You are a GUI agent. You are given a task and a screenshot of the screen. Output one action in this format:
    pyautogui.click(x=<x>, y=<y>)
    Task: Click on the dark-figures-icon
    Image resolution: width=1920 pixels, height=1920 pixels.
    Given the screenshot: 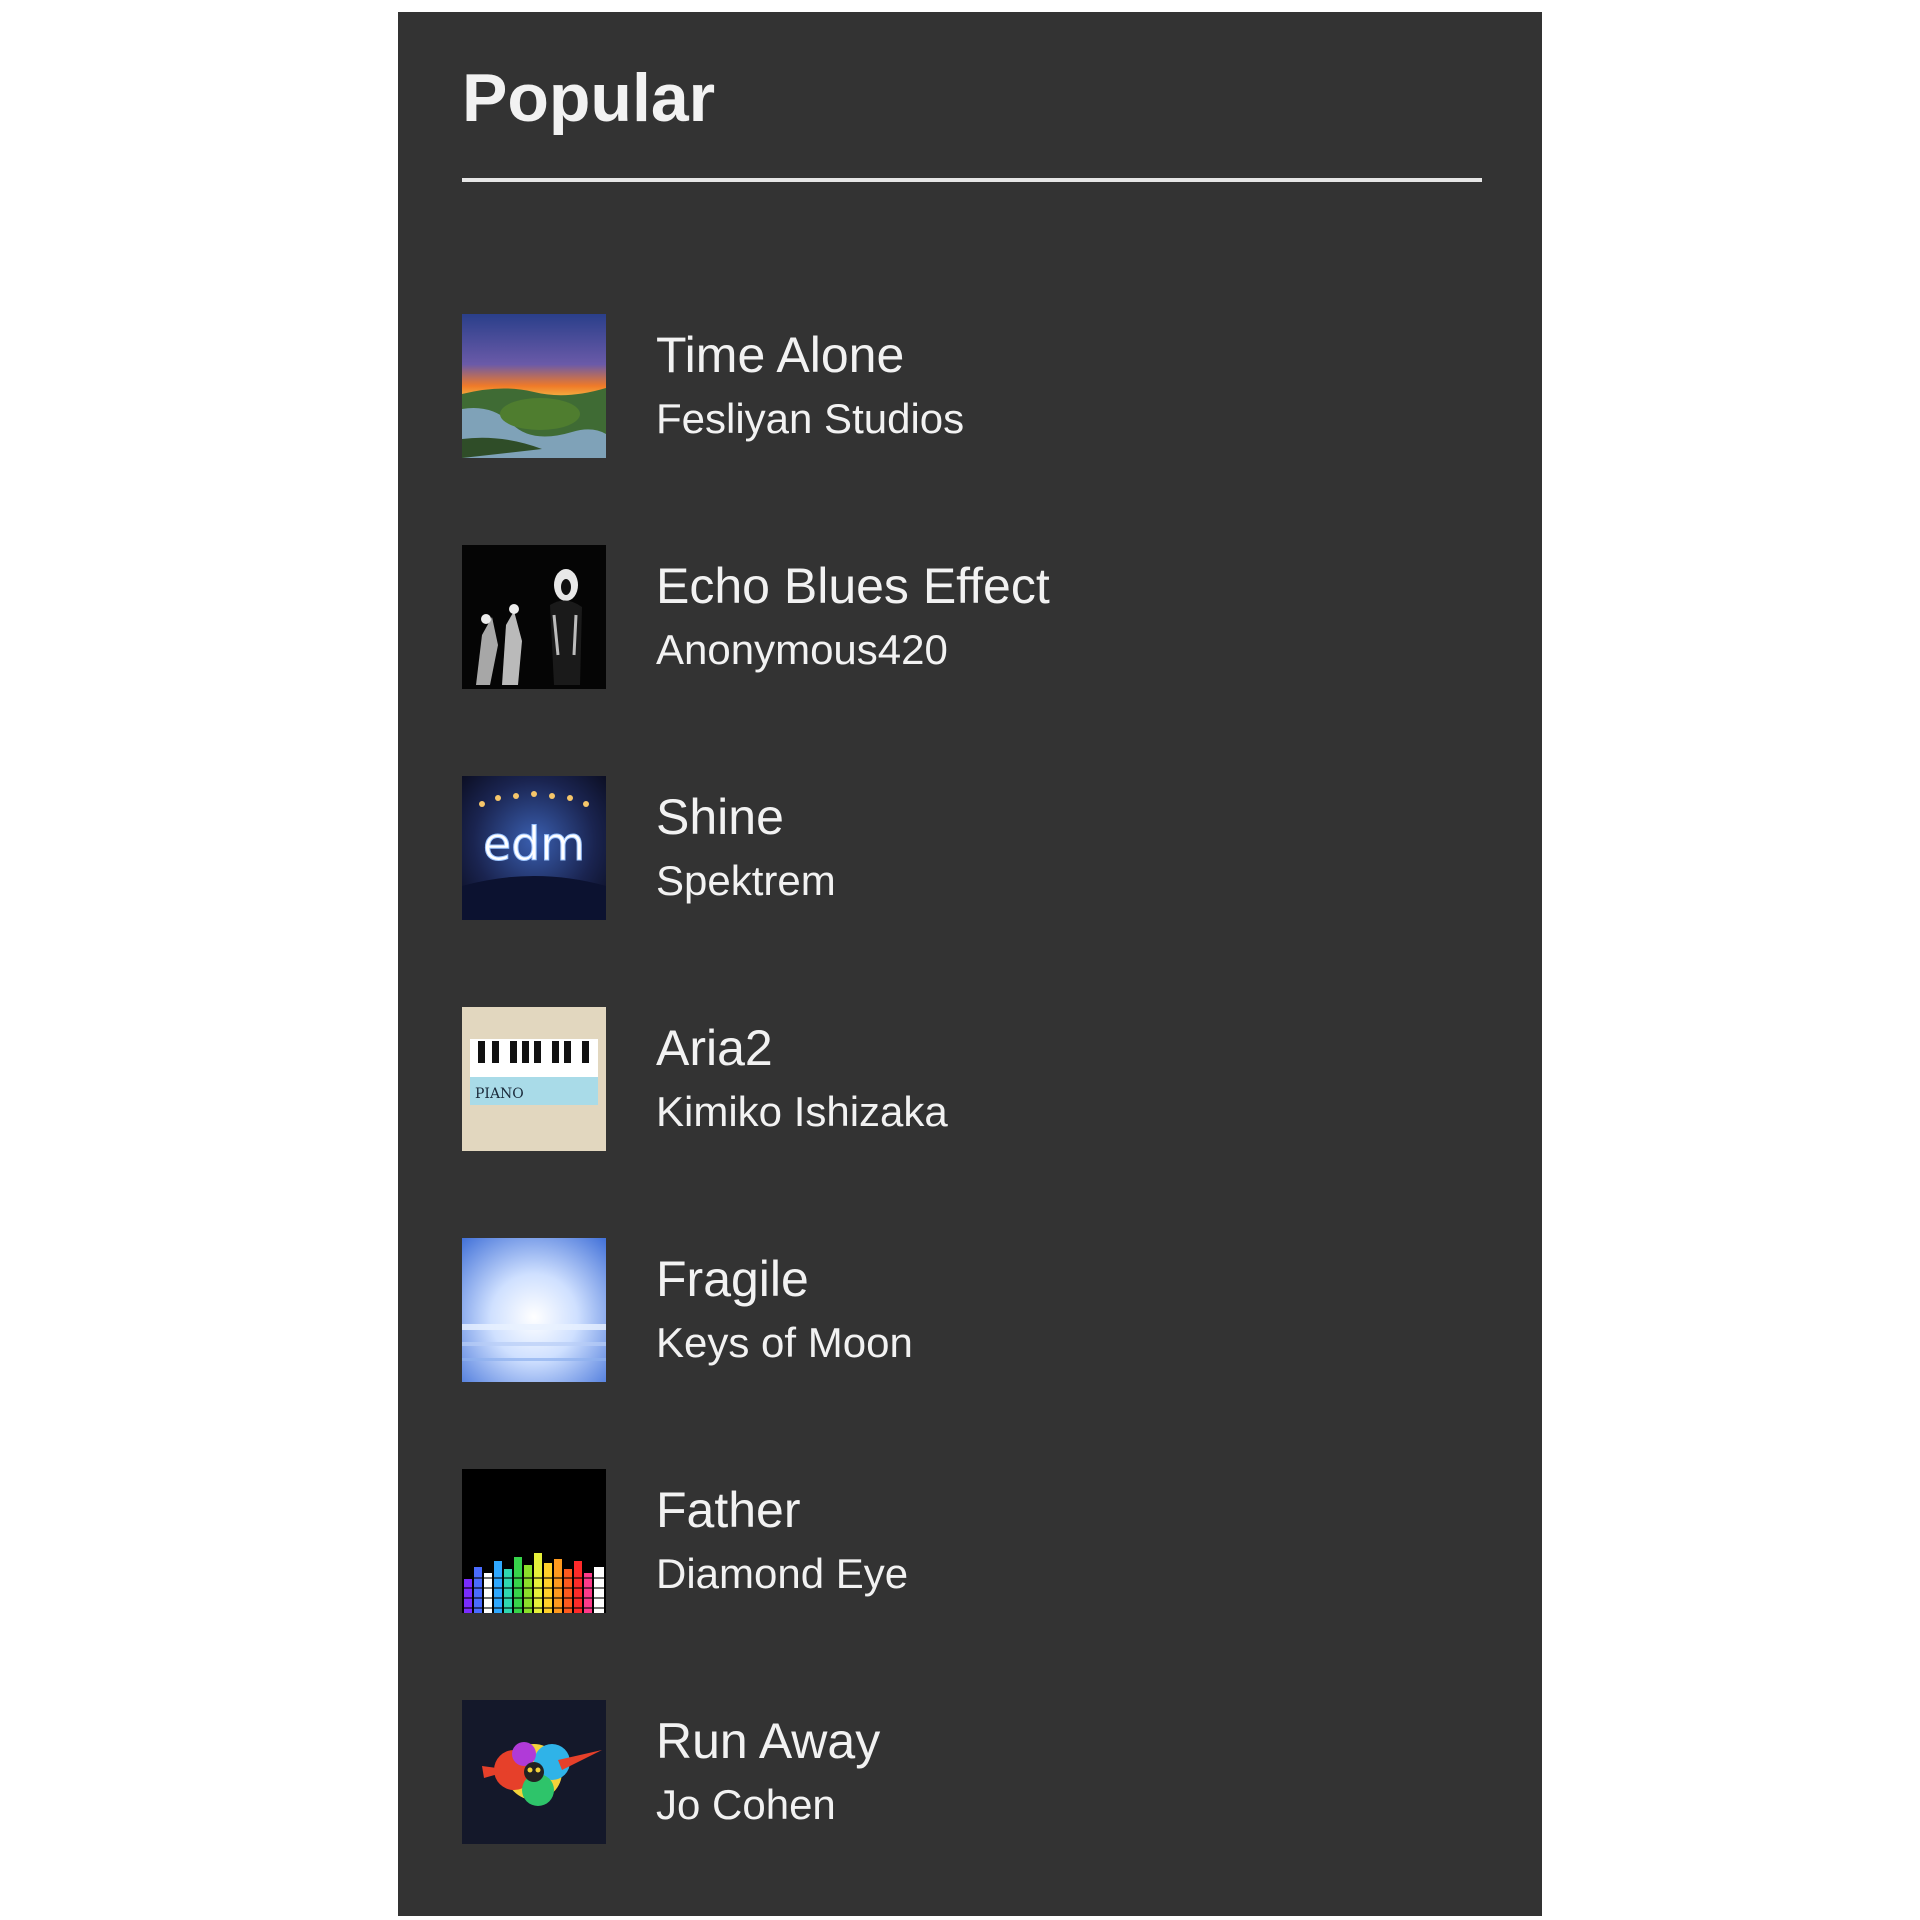 What is the action you would take?
    pyautogui.click(x=534, y=617)
    